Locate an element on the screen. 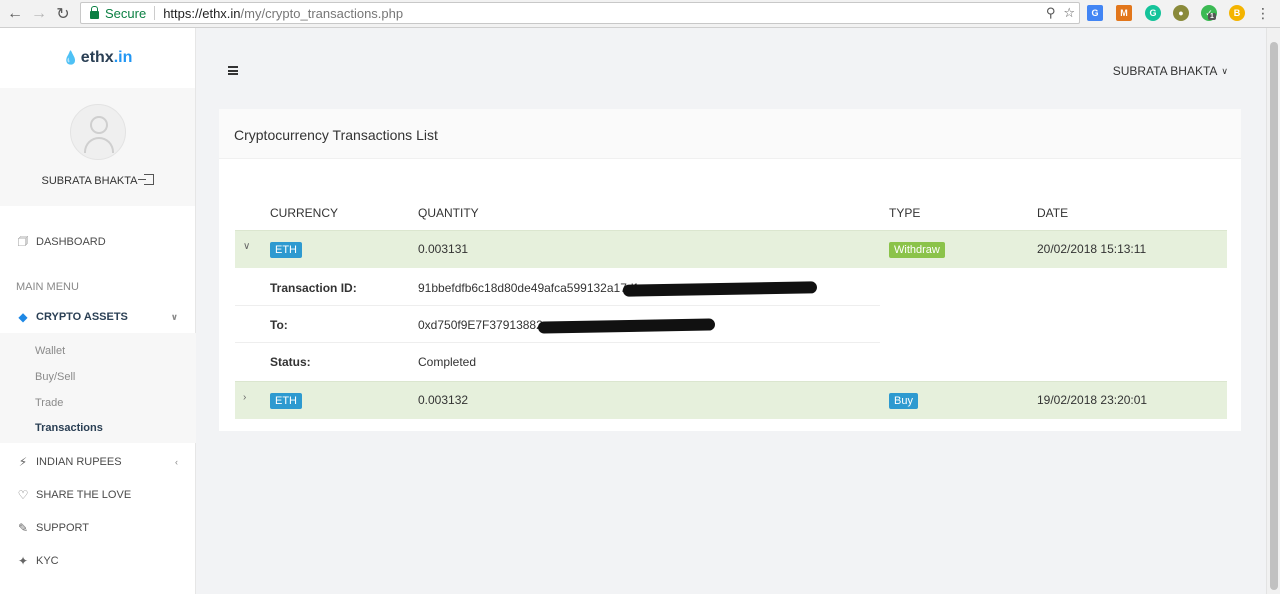 The image size is (1280, 594). profile-section: SUBRATA BHAKTA is located at coordinates (97, 147).